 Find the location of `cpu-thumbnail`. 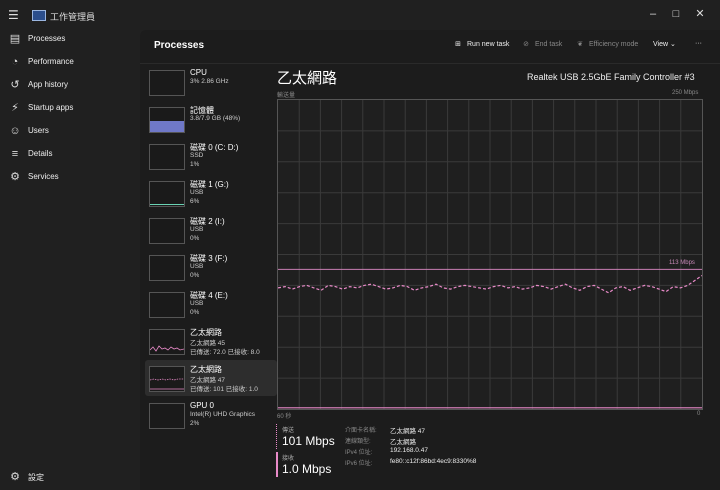

cpu-thumbnail is located at coordinates (167, 83).